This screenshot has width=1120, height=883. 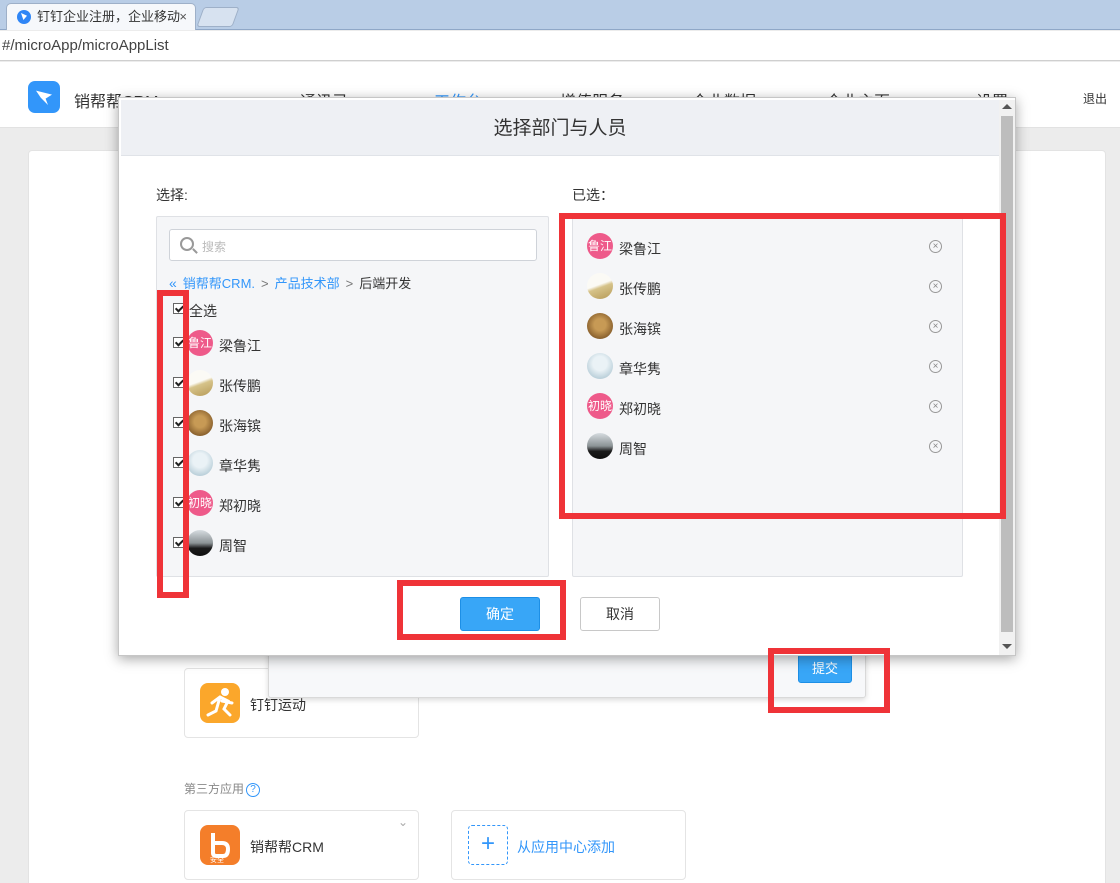 What do you see at coordinates (220, 845) in the screenshot?
I see `crm-app-icon: 安全` at bounding box center [220, 845].